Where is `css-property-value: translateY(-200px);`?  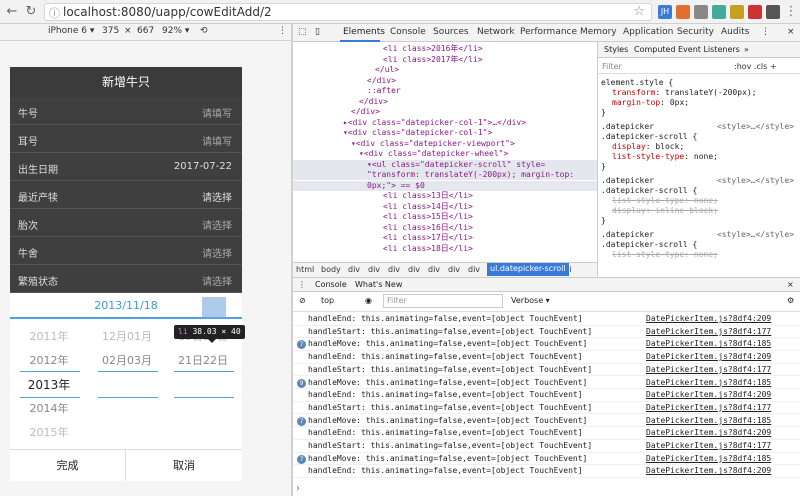
css-property-value: translateY(-200px); is located at coordinates (711, 92).